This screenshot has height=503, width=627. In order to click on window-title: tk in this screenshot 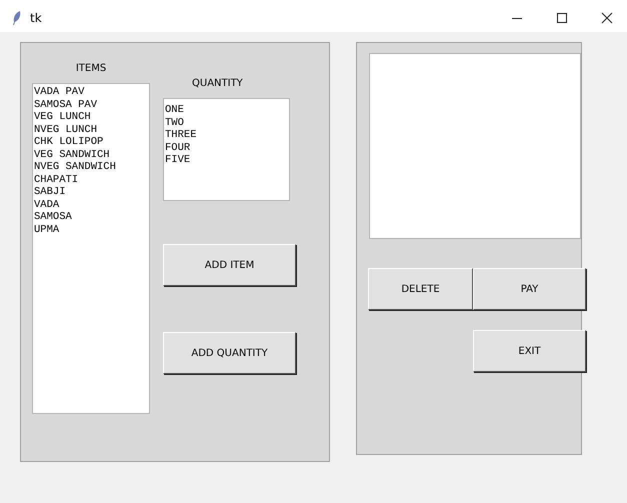, I will do `click(36, 18)`.